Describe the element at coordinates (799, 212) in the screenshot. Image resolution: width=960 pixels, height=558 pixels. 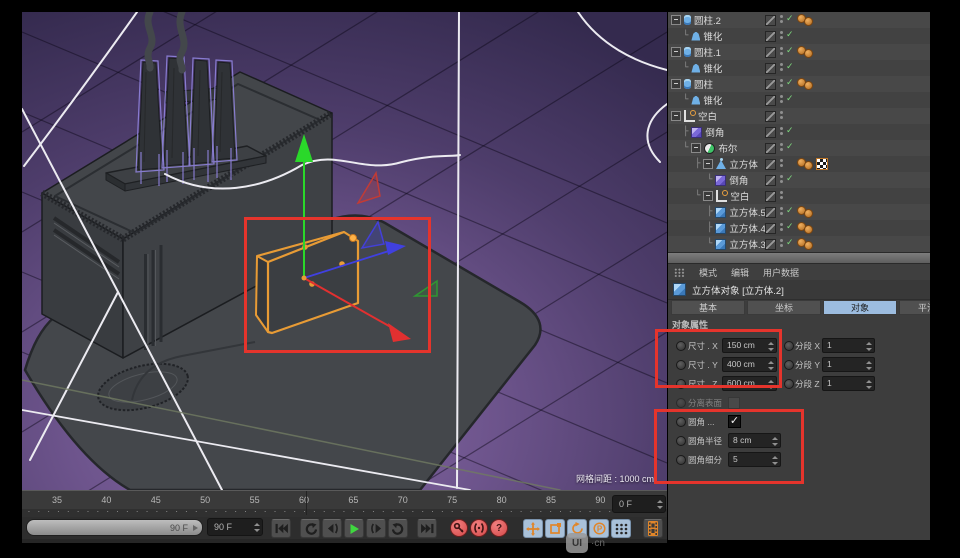
I see `object-row: ├ 立方体.5 ✓` at that location.